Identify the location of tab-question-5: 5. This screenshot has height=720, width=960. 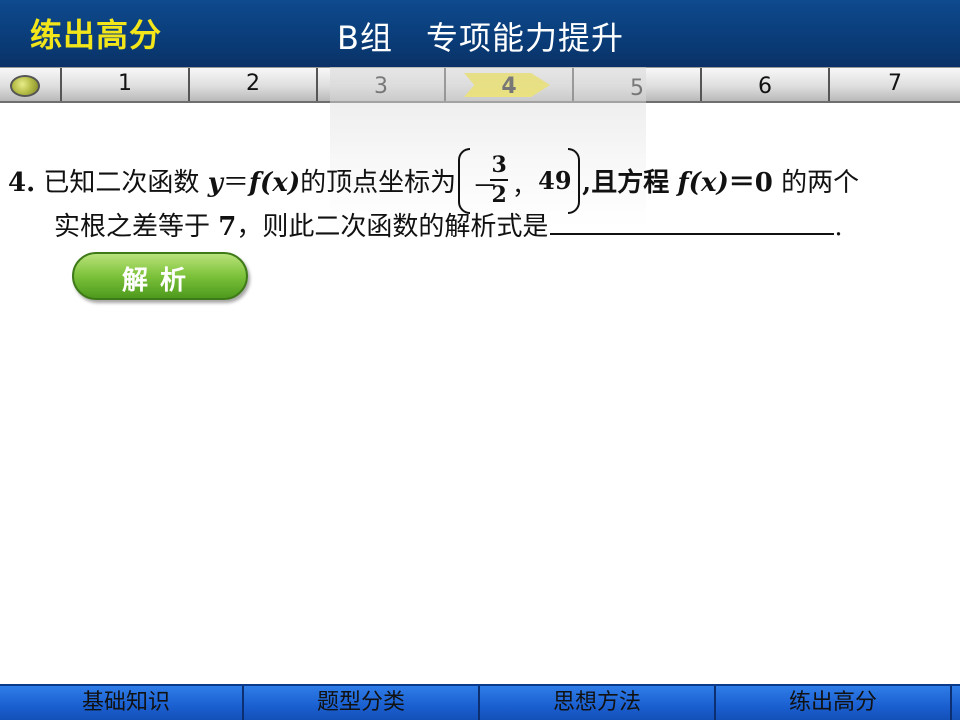
(636, 84).